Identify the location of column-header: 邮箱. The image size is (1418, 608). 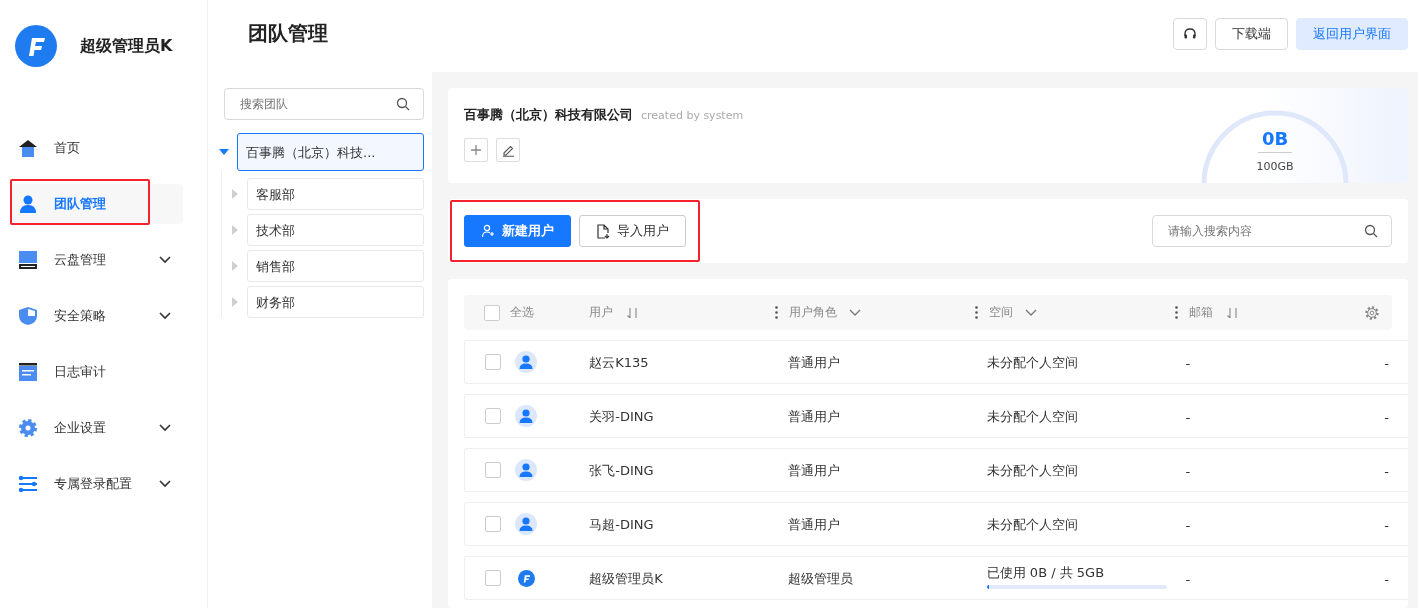
(1201, 312).